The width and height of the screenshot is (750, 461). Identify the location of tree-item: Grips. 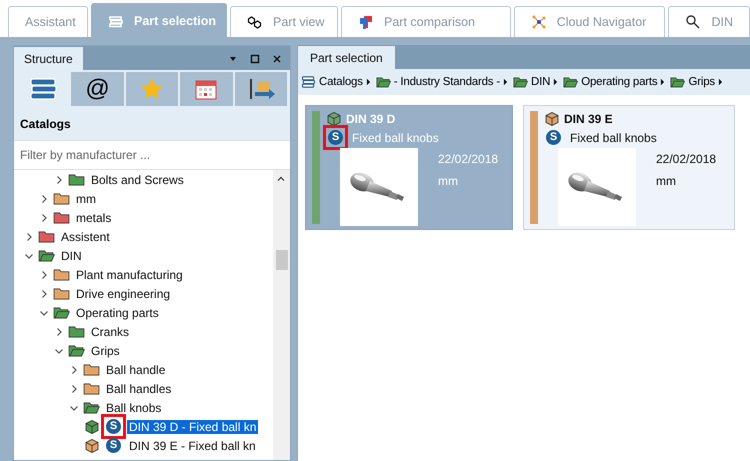
(105, 351).